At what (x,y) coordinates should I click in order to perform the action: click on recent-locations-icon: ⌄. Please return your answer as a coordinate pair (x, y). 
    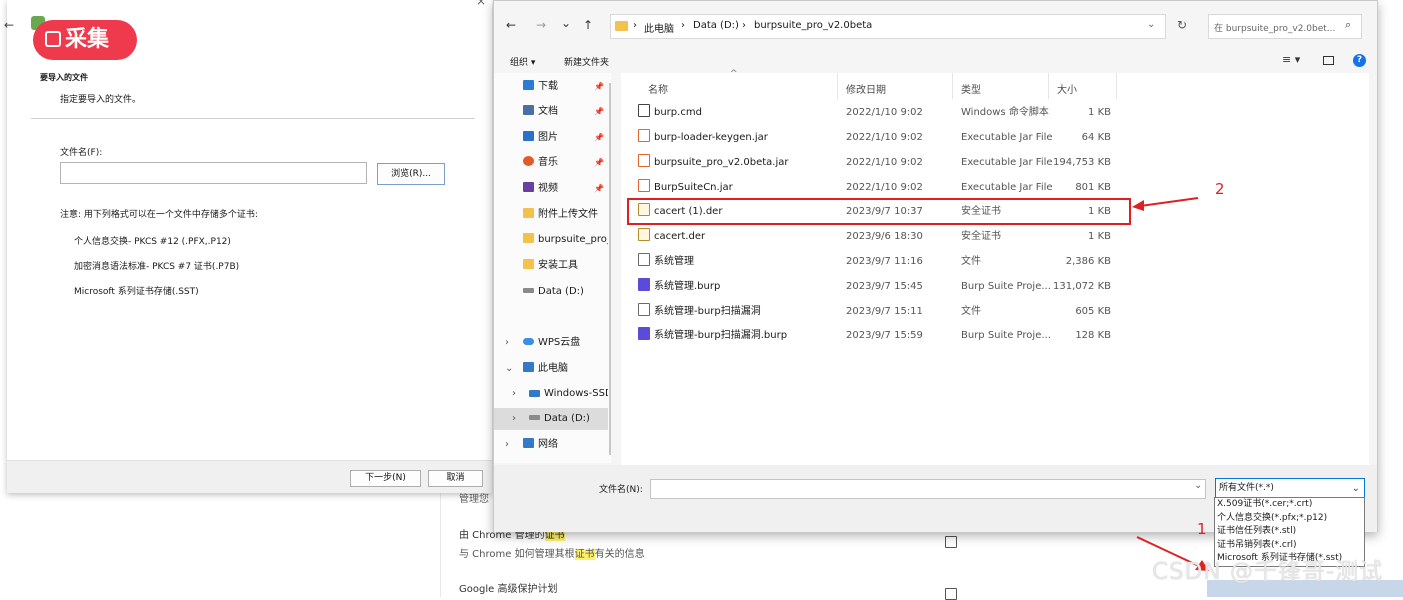
    Looking at the image, I should click on (566, 23).